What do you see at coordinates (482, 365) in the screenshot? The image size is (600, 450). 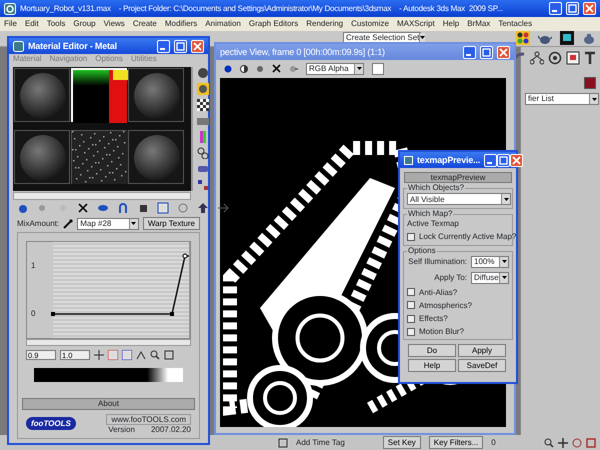 I see `dialog-button: SaveDef` at bounding box center [482, 365].